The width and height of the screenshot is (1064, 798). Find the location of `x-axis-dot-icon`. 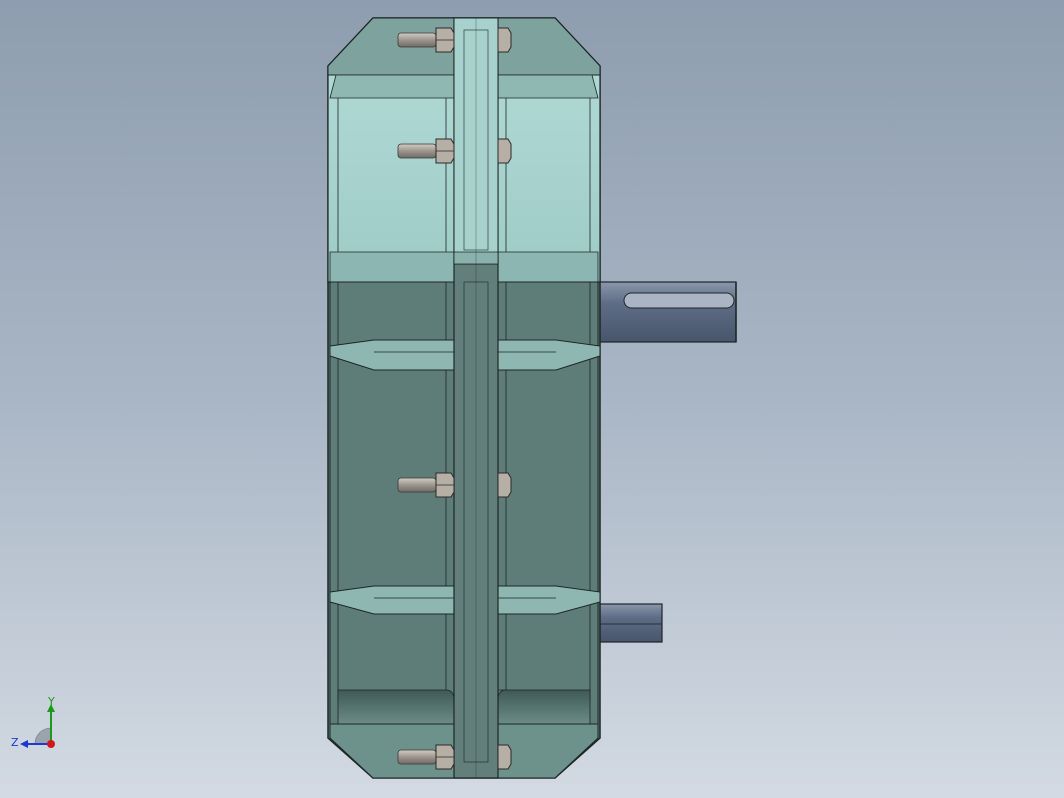

x-axis-dot-icon is located at coordinates (51, 744).